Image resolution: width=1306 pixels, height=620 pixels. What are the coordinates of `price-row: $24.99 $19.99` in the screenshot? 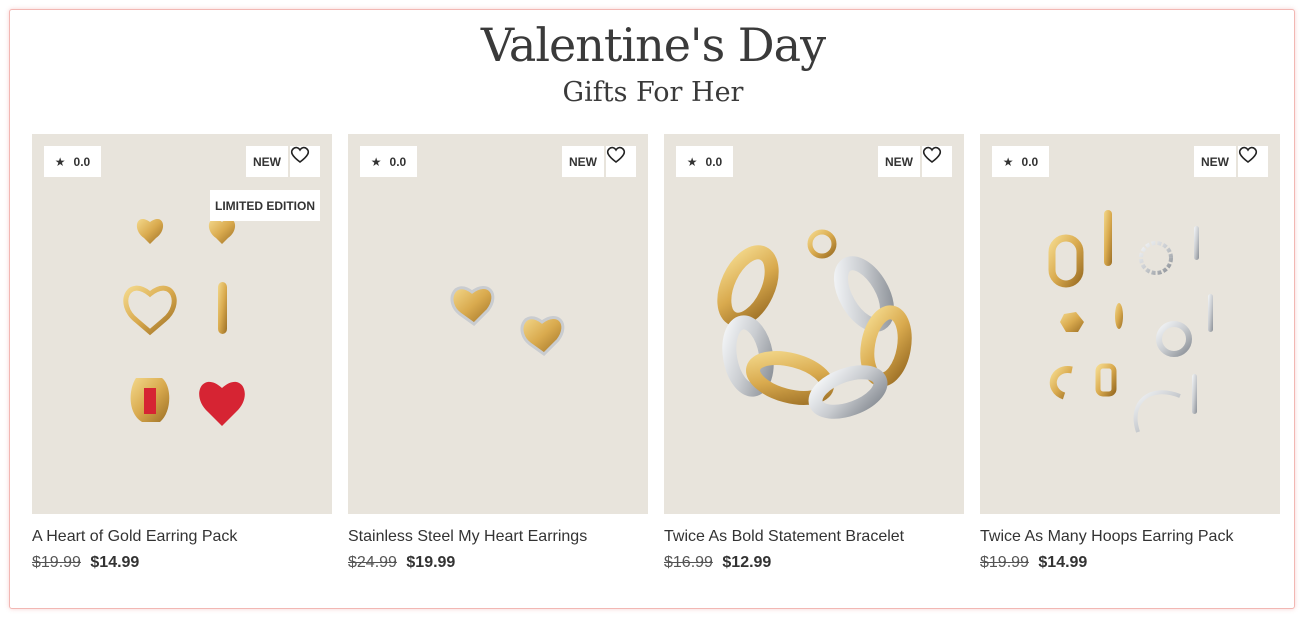 It's located at (498, 563).